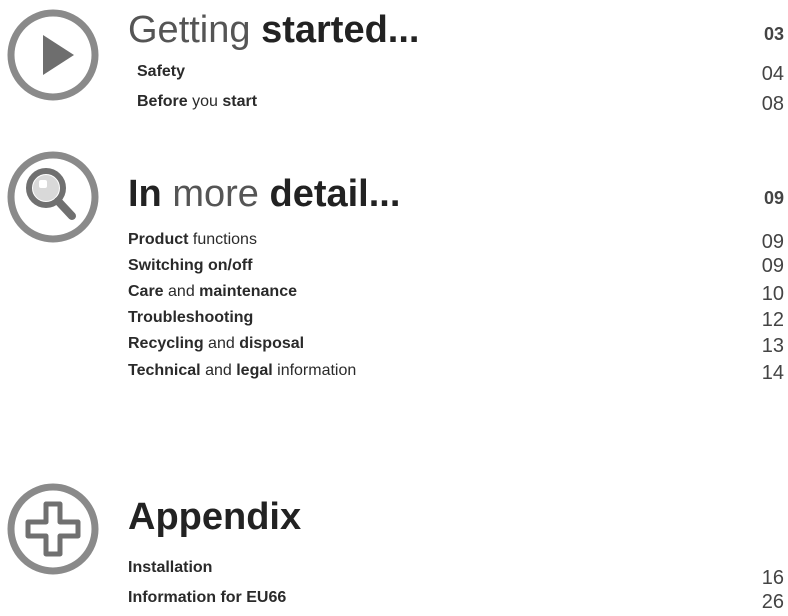  Describe the element at coordinates (192, 240) in the screenshot. I see `toc-entry: Product functions` at that location.